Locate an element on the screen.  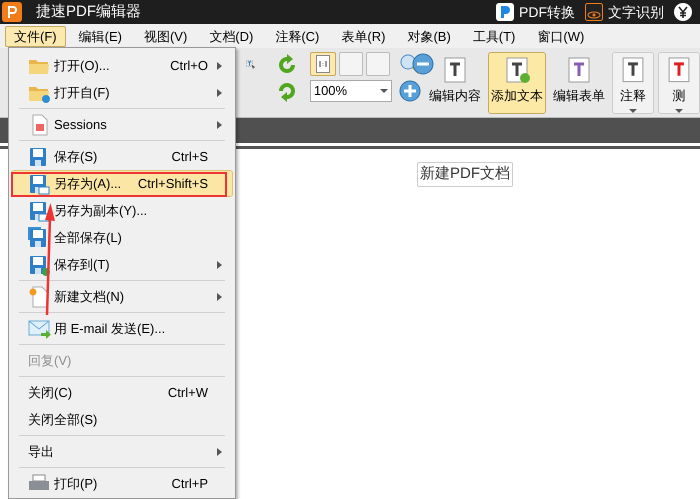
document-title: 新建PDF文档 is located at coordinates (465, 174).